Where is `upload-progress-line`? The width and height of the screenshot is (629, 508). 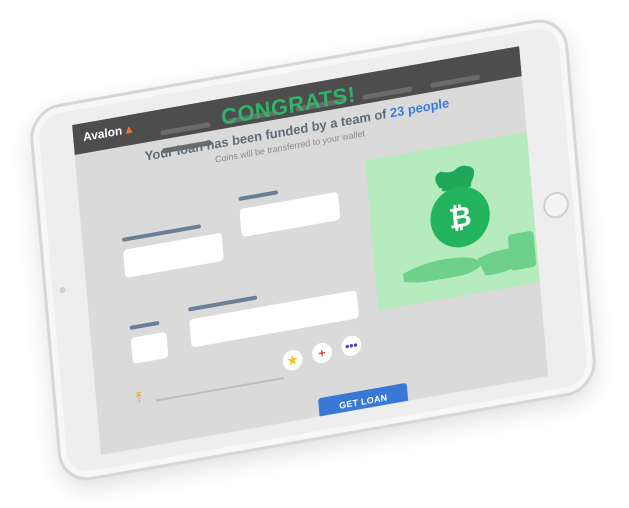
upload-progress-line is located at coordinates (220, 389).